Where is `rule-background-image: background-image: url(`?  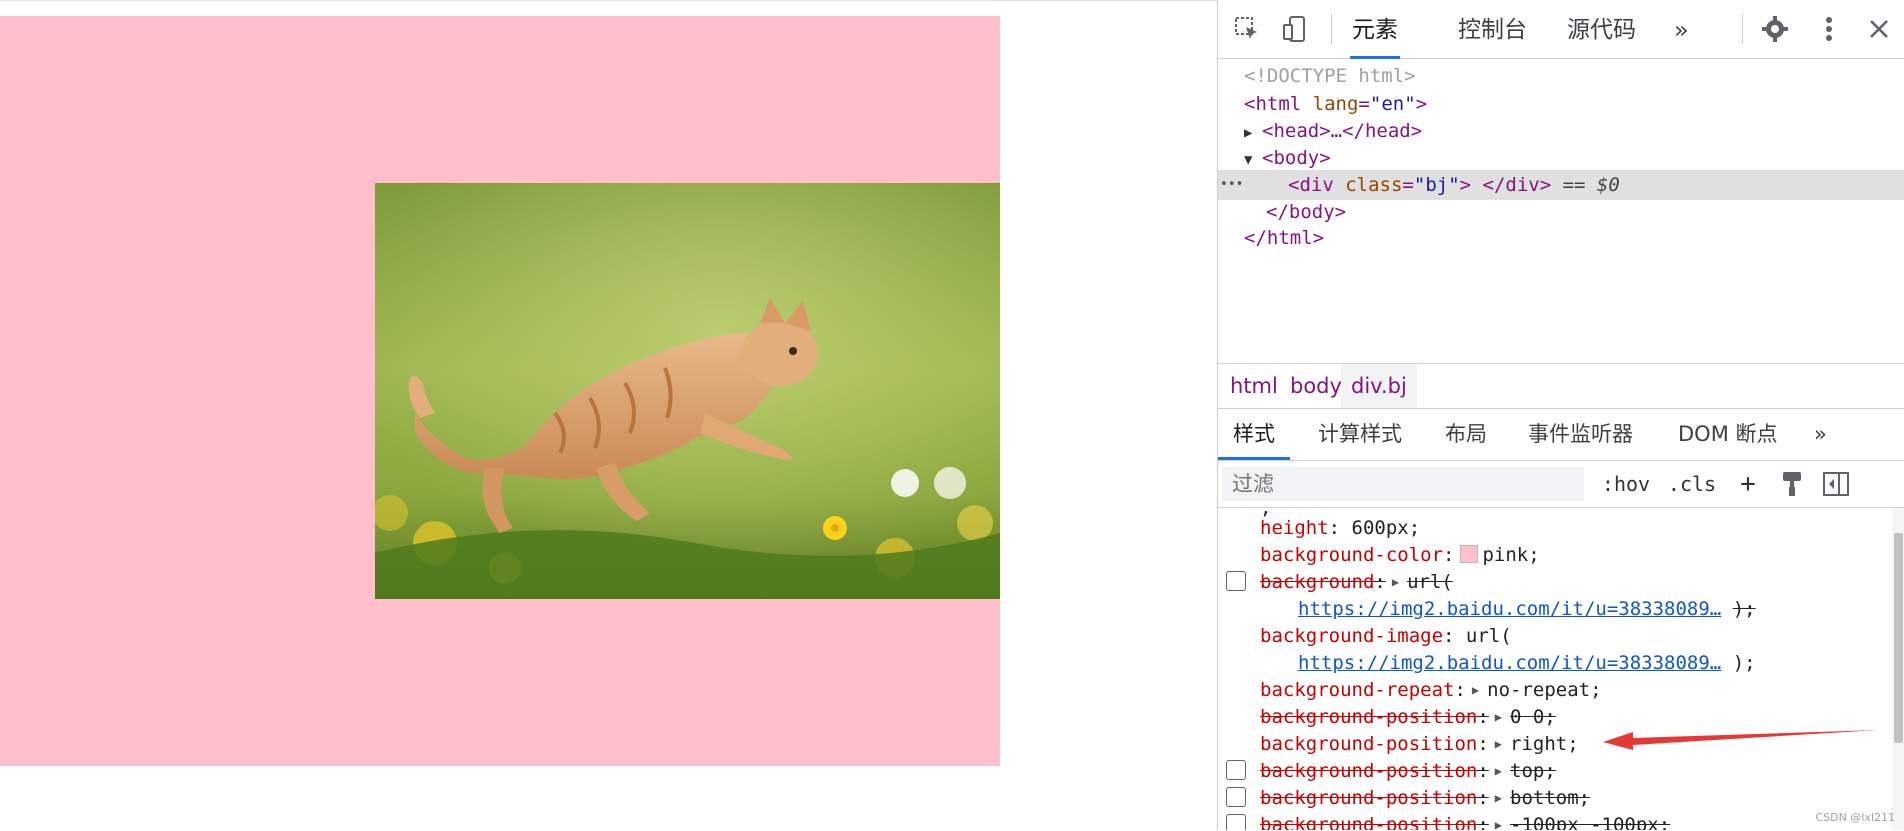 rule-background-image: background-image: url( is located at coordinates (1386, 636).